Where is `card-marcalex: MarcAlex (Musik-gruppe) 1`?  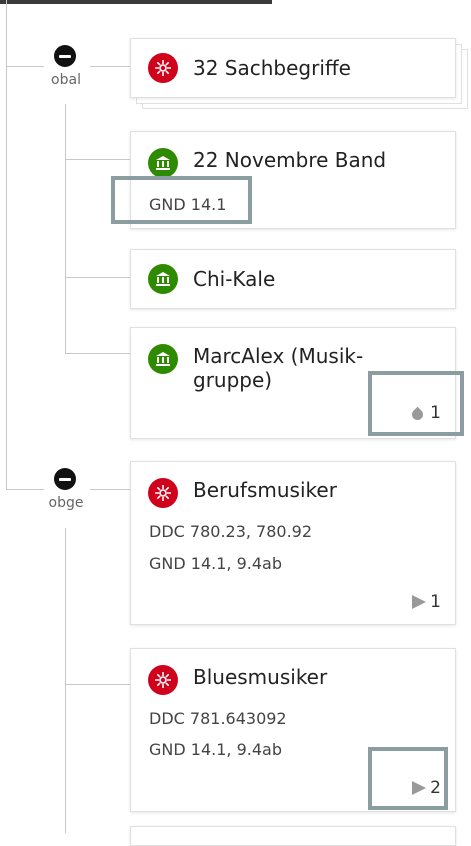 card-marcalex: MarcAlex (Musik-gruppe) 1 is located at coordinates (293, 383).